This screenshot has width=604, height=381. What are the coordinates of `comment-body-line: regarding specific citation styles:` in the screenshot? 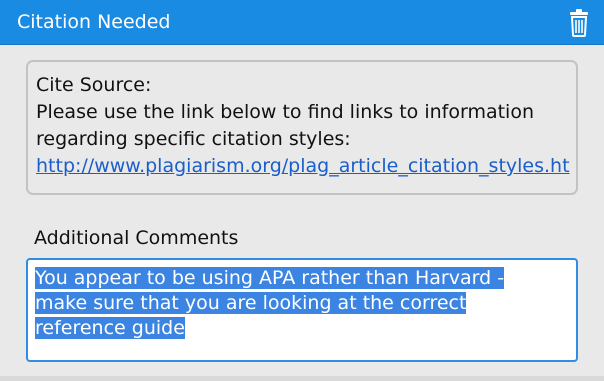 It's located at (193, 139).